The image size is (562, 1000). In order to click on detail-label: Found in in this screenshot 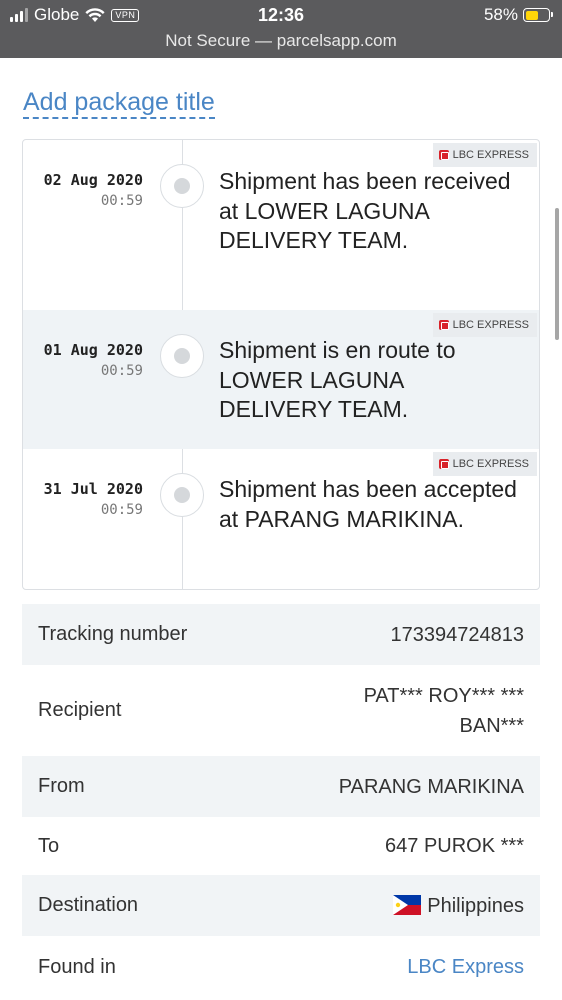, I will do `click(77, 966)`.